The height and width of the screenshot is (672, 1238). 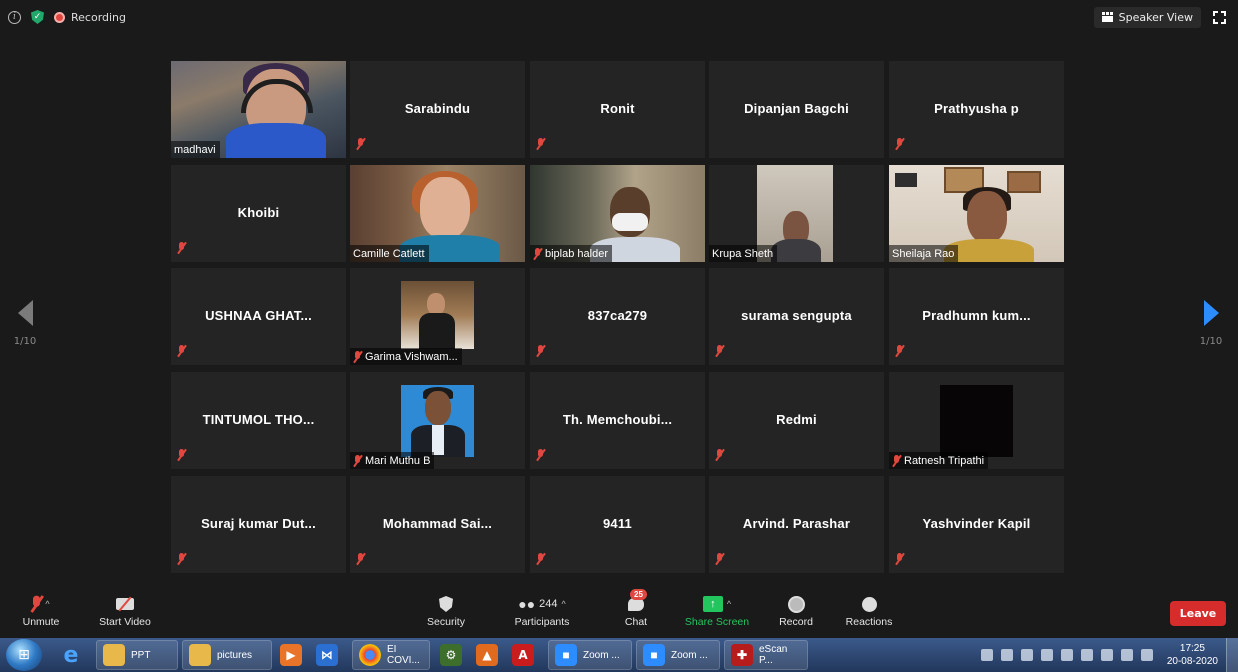 I want to click on security-shield-icon, so click(x=446, y=604).